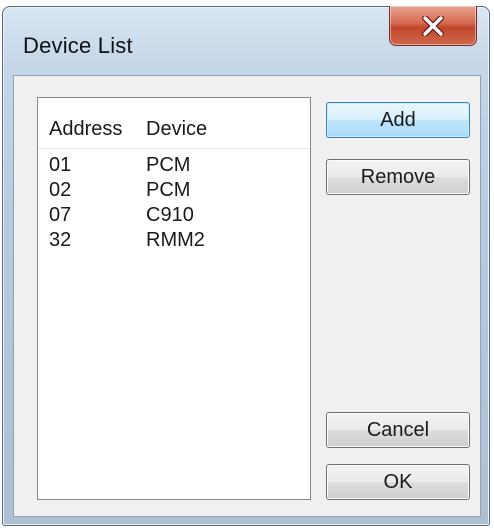  I want to click on ok-button: OK, so click(398, 482).